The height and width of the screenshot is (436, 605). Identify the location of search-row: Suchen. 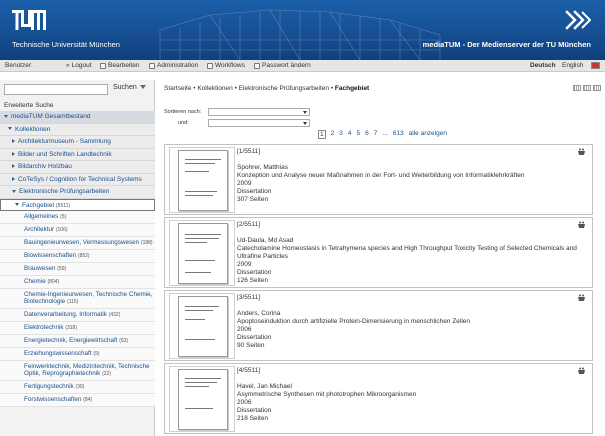
(78, 89).